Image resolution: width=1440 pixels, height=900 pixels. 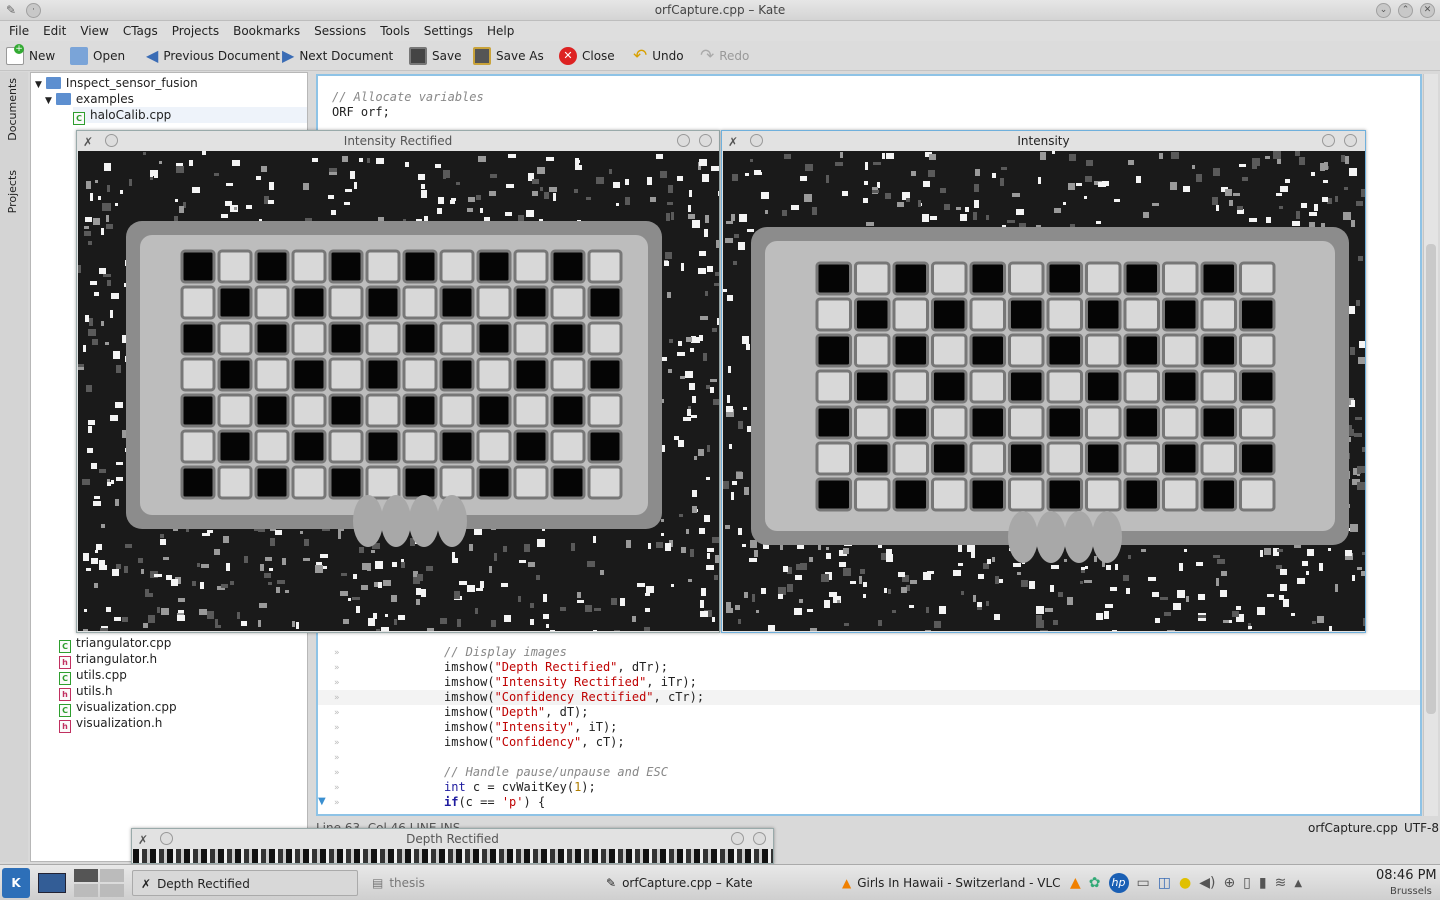 I want to click on window-options-button: ·, so click(x=33, y=10).